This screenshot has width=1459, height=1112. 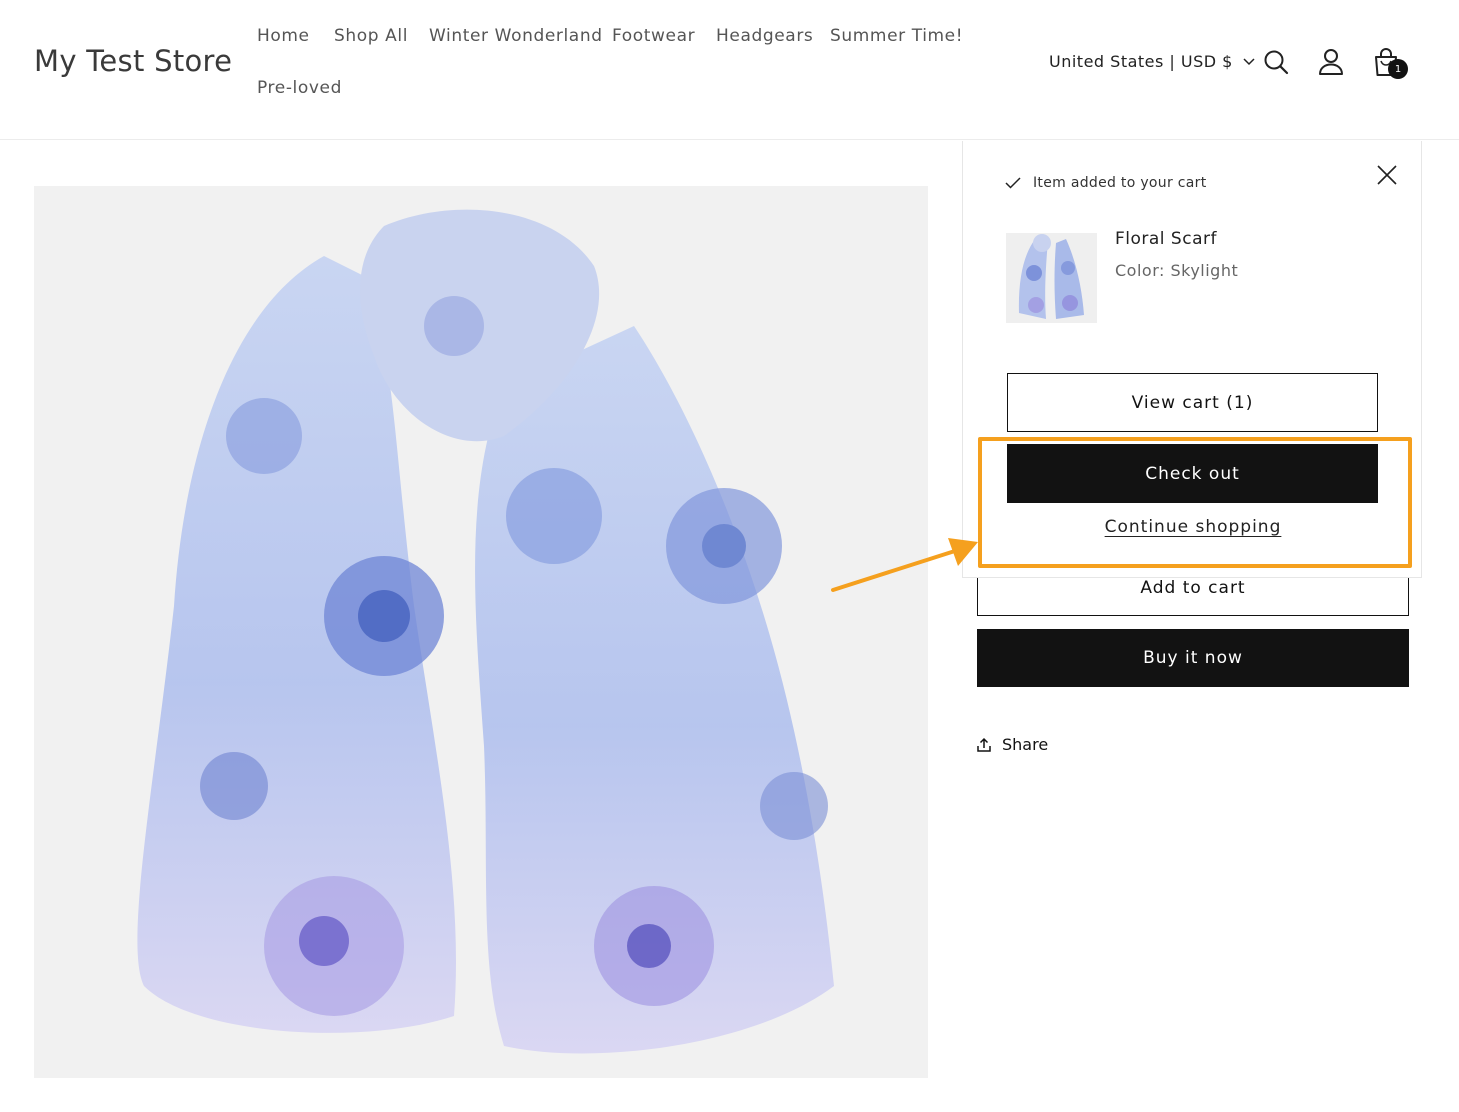 I want to click on store-logo: My Test Store, so click(x=133, y=61).